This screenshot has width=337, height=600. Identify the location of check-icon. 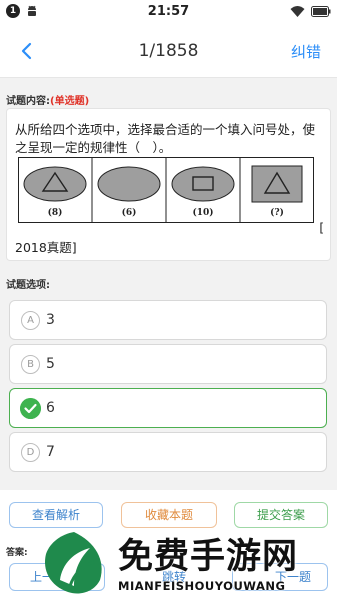
(30, 408).